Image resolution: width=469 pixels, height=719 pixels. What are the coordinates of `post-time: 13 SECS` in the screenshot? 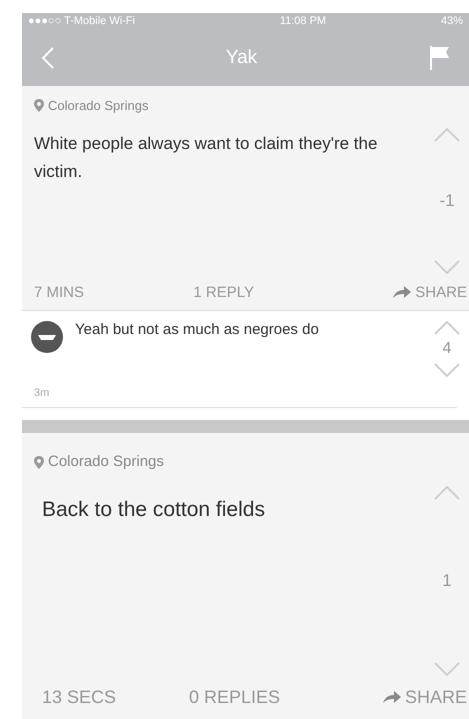 It's located at (79, 697).